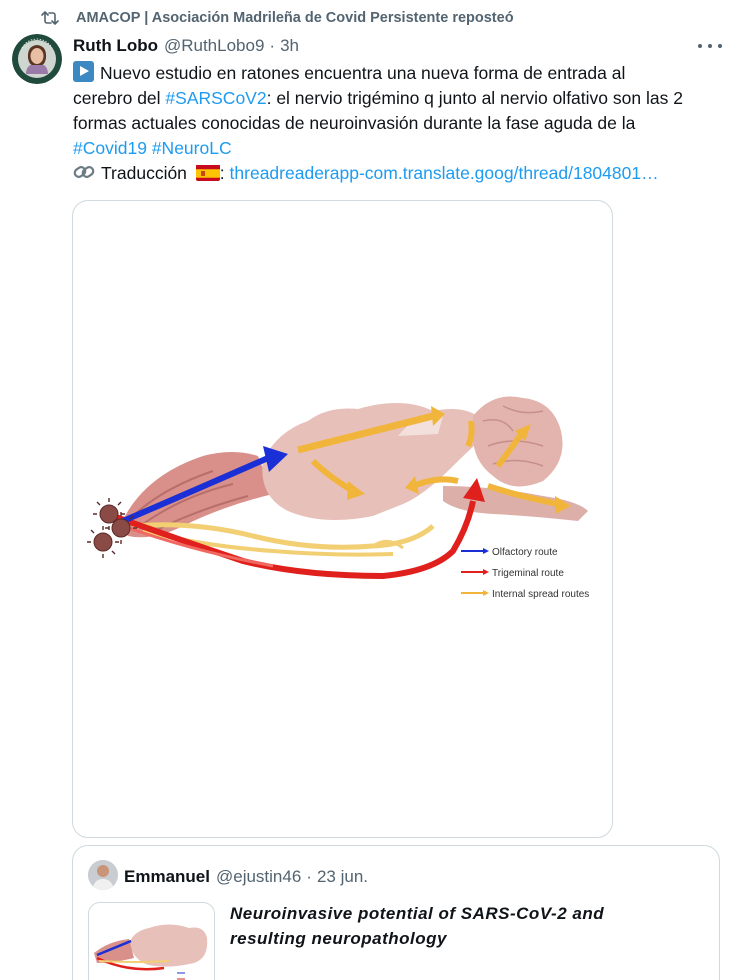 The width and height of the screenshot is (744, 980). I want to click on hashtag-sarscov2: #SARSCoV2, so click(215, 98).